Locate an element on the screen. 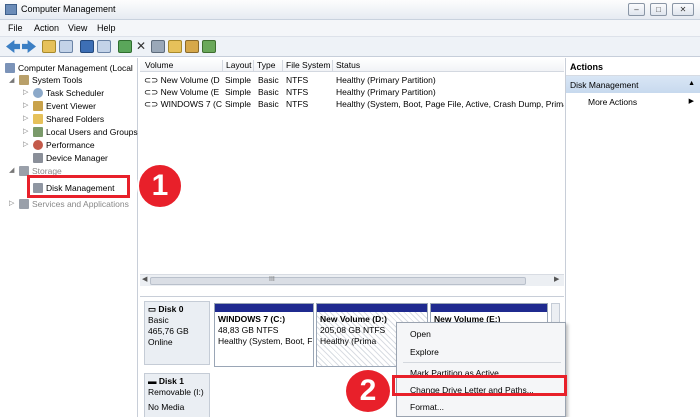  more-actions-label: More Actions is located at coordinates (613, 102).